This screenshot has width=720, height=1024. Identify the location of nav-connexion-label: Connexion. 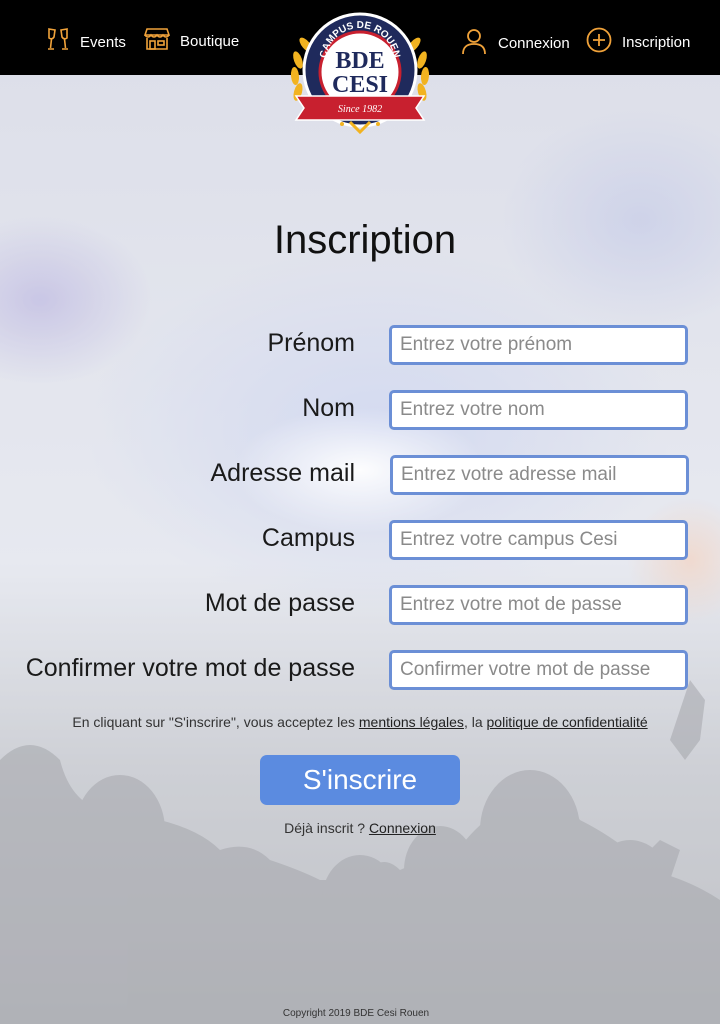
(534, 43).